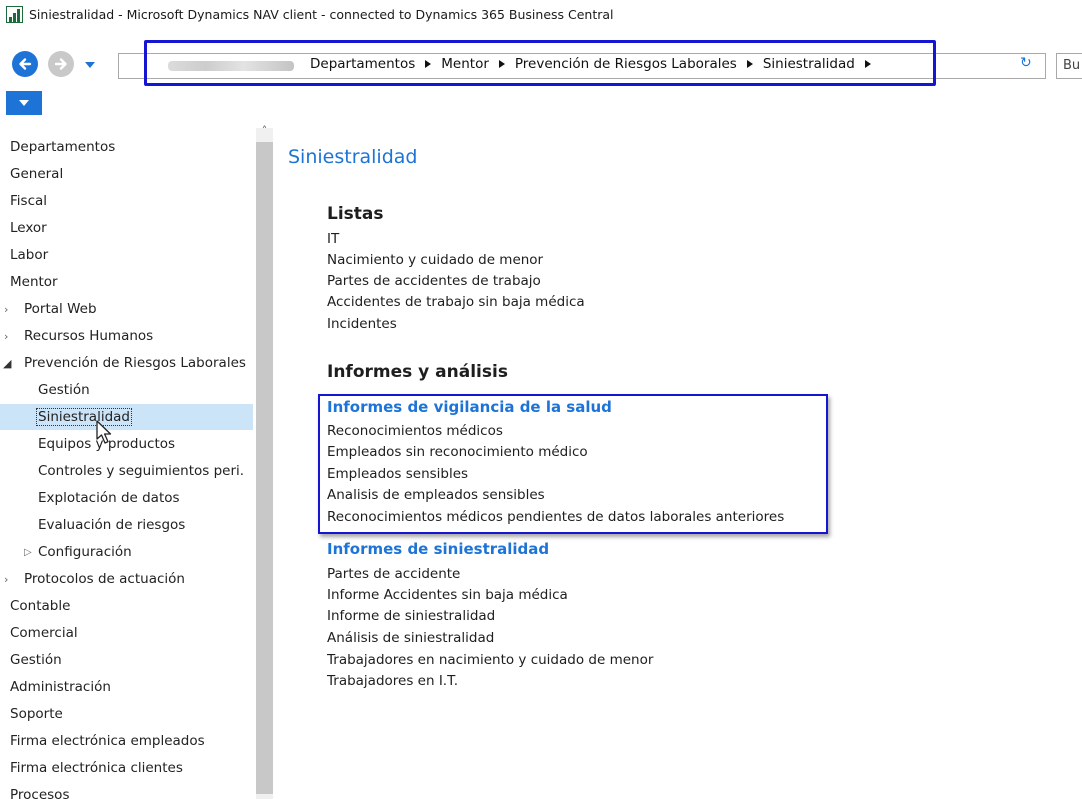  Describe the element at coordinates (417, 372) in the screenshot. I see `section-heading-informes: Informes y análisis` at that location.